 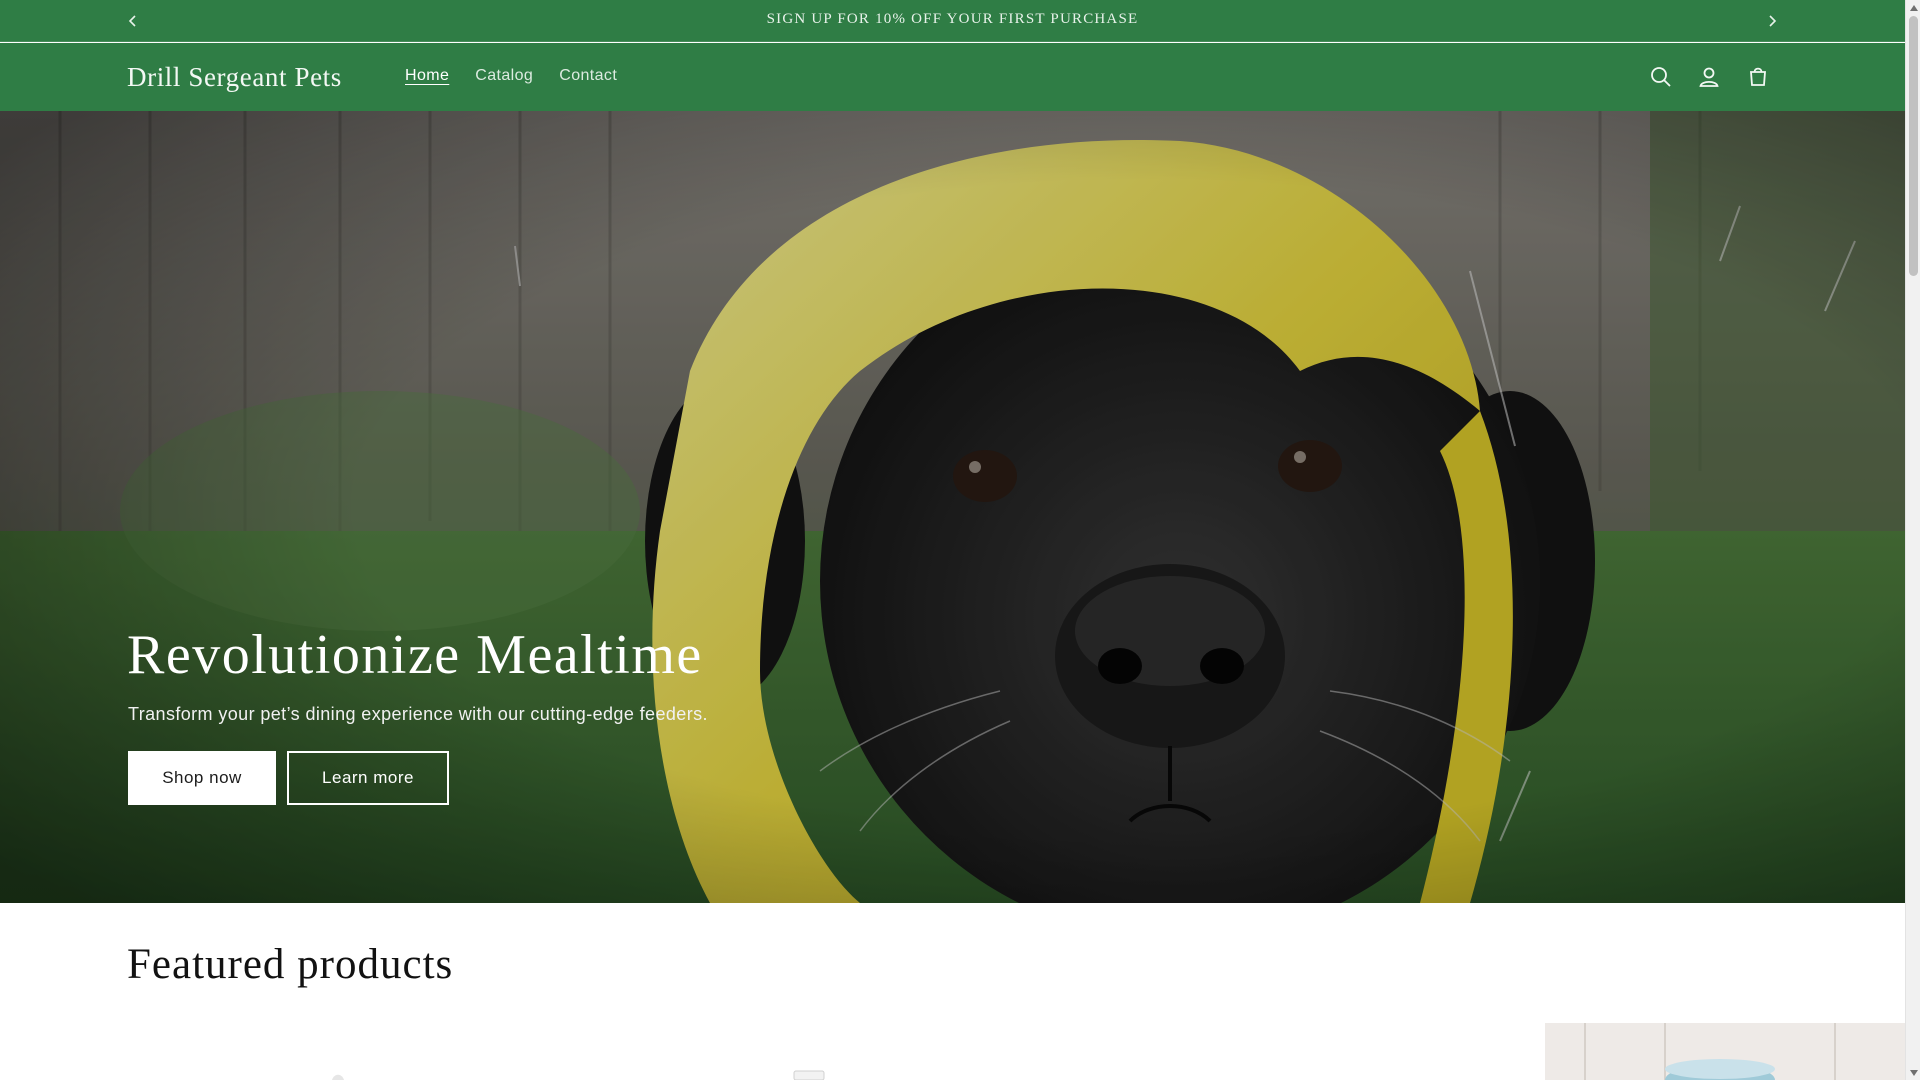 I want to click on cart-button, so click(x=1758, y=77).